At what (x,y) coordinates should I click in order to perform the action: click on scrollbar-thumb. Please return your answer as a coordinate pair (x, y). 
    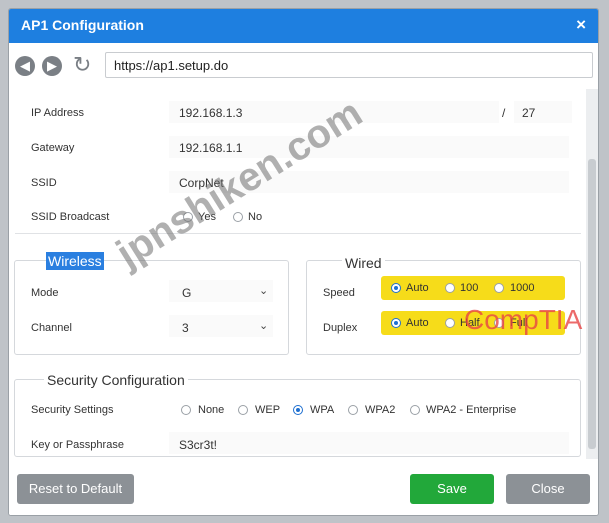
    Looking at the image, I should click on (592, 304).